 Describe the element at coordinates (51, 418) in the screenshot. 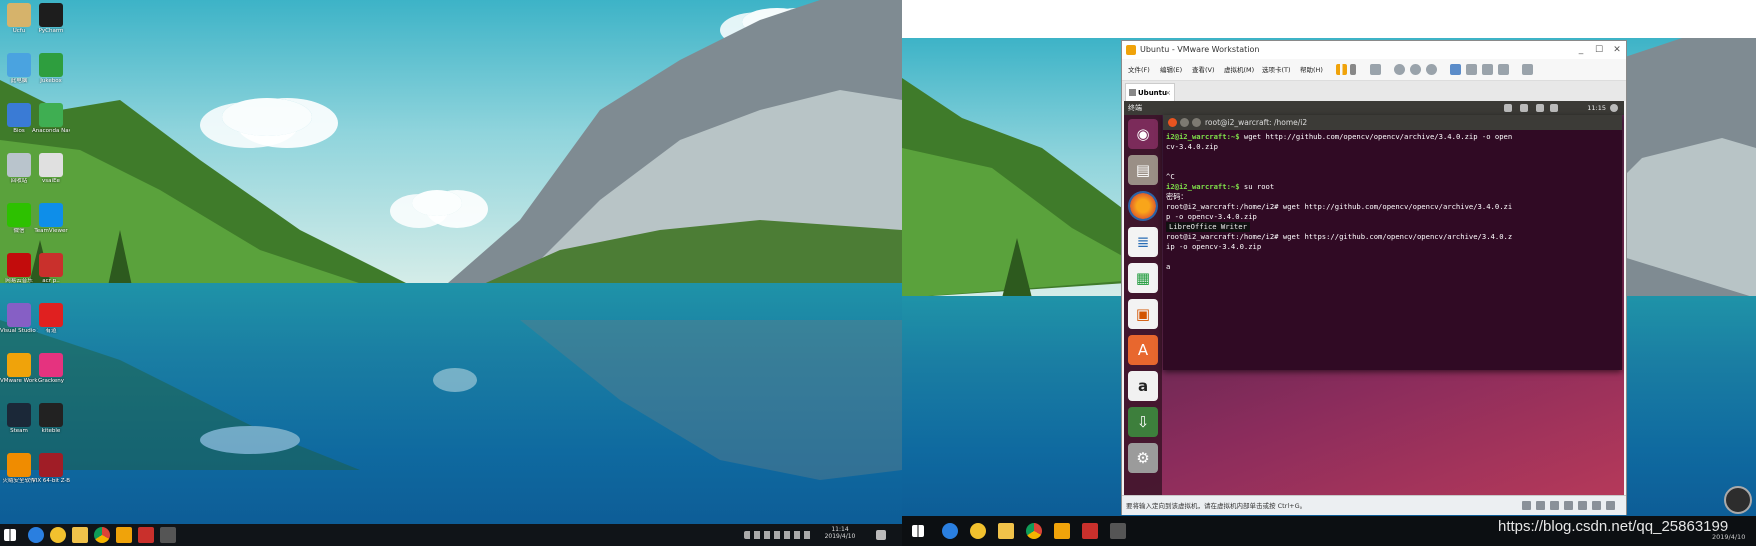

I see `desktop-icon: kiteble` at that location.